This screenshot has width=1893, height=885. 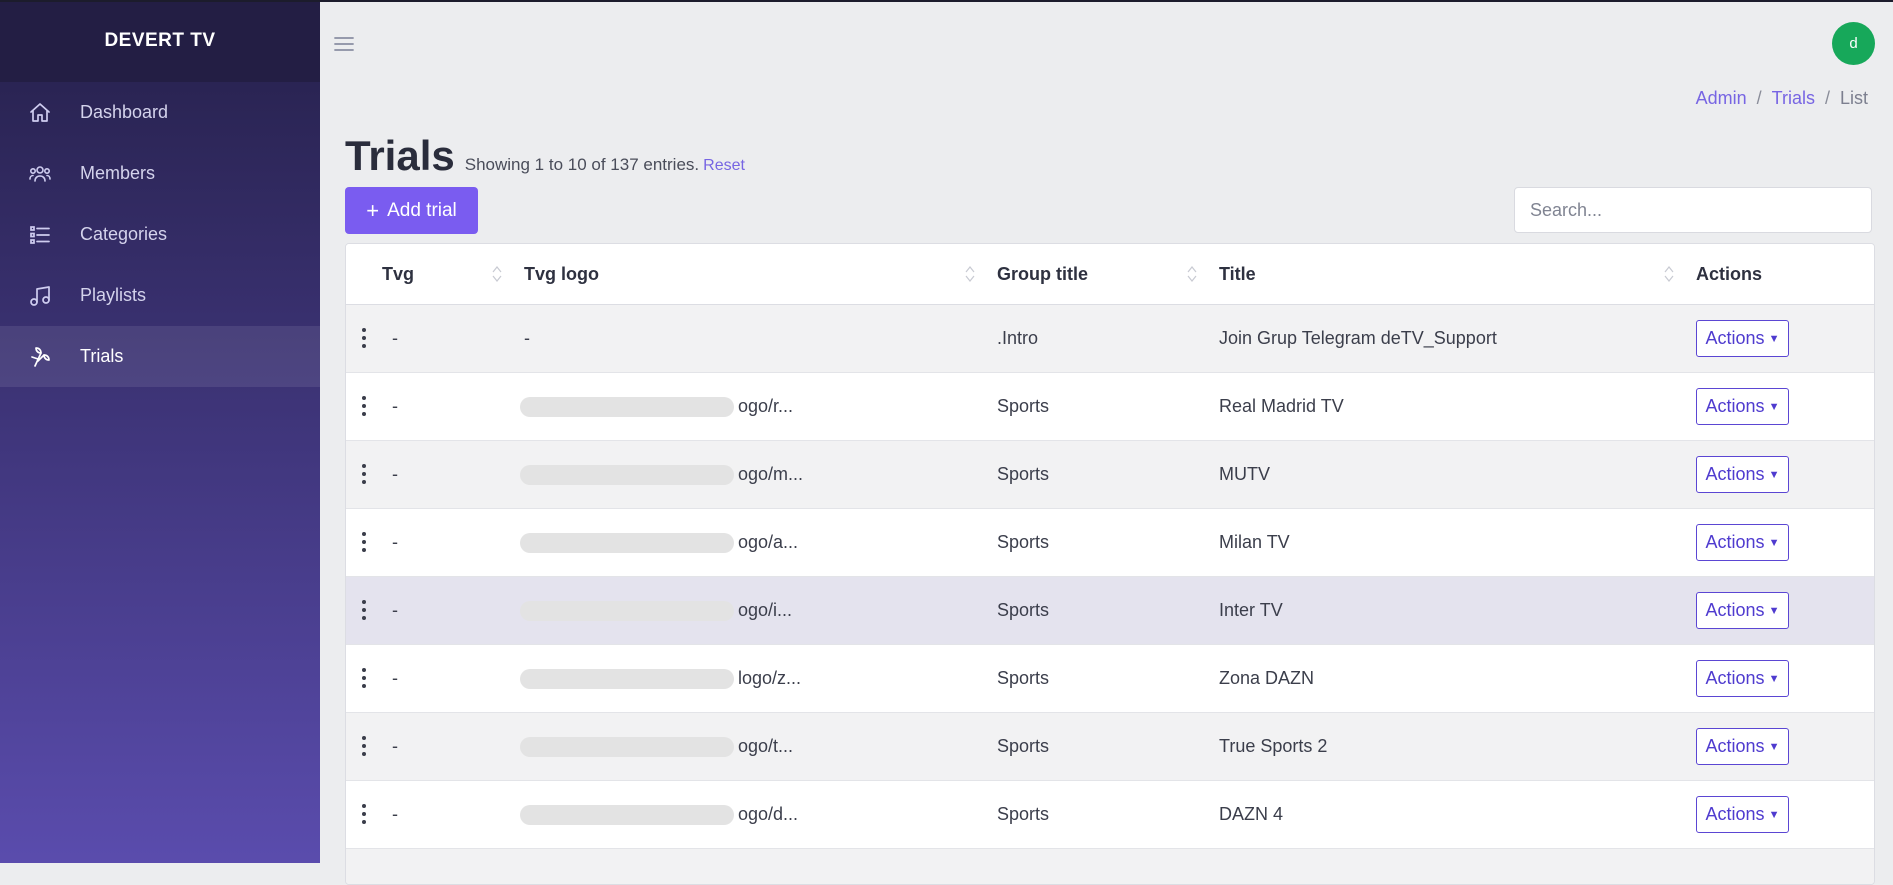 I want to click on logo-url: -, so click(x=527, y=338).